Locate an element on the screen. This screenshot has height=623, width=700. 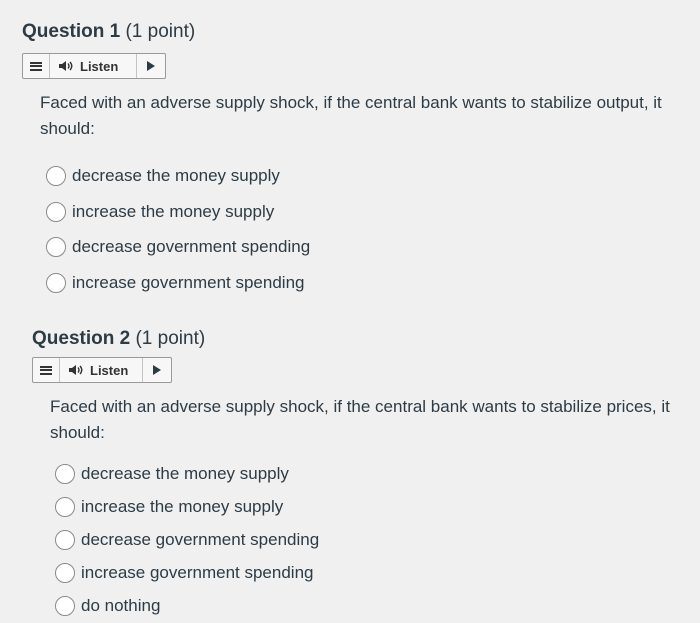
question-1-option: decrease government spending is located at coordinates (178, 247).